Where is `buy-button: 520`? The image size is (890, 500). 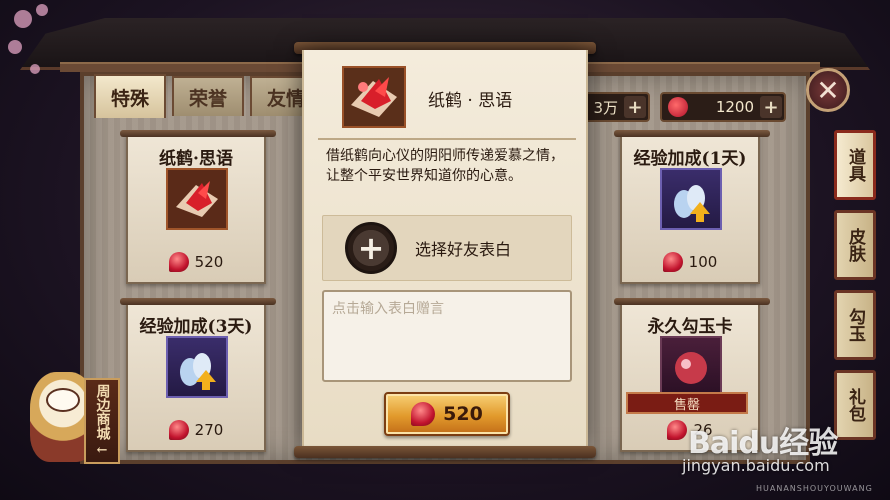
buy-button: 520 is located at coordinates (447, 414).